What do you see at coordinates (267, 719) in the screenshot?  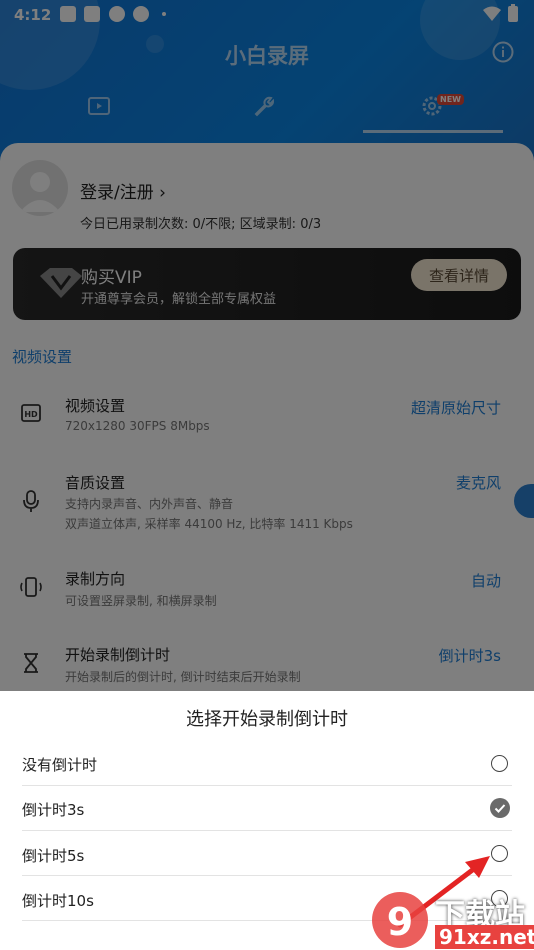 I see `dialog-title: 选择开始录制倒计时` at bounding box center [267, 719].